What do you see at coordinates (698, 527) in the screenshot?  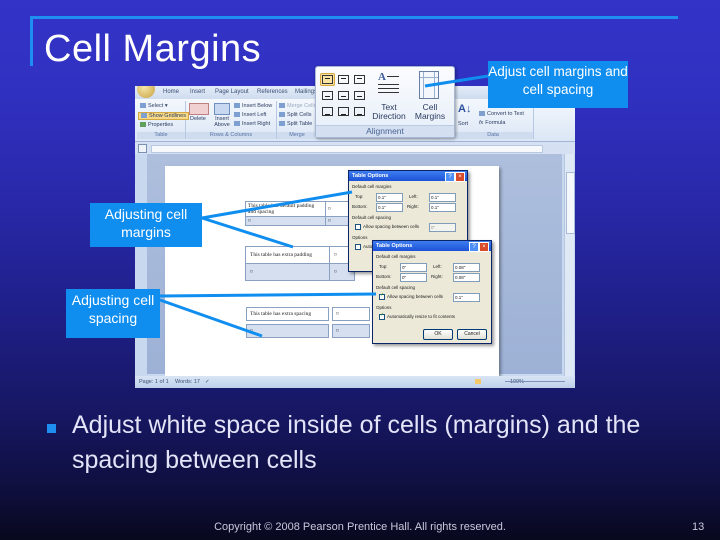 I see `slide-number: 13` at bounding box center [698, 527].